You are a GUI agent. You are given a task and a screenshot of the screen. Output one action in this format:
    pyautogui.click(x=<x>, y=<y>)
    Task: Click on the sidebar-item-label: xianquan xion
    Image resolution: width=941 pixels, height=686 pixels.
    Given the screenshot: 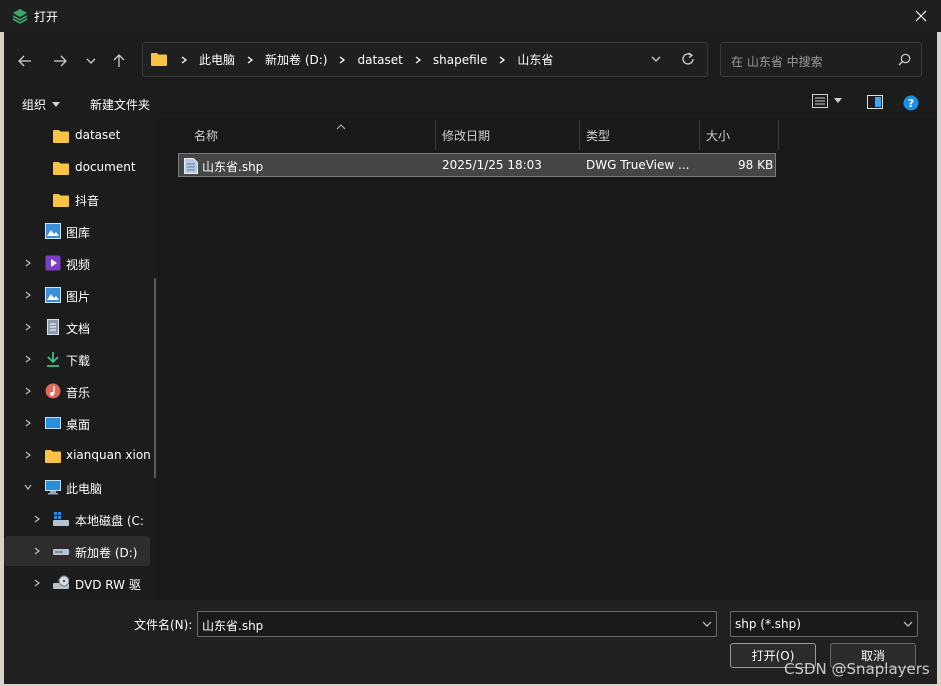 What is the action you would take?
    pyautogui.click(x=108, y=455)
    